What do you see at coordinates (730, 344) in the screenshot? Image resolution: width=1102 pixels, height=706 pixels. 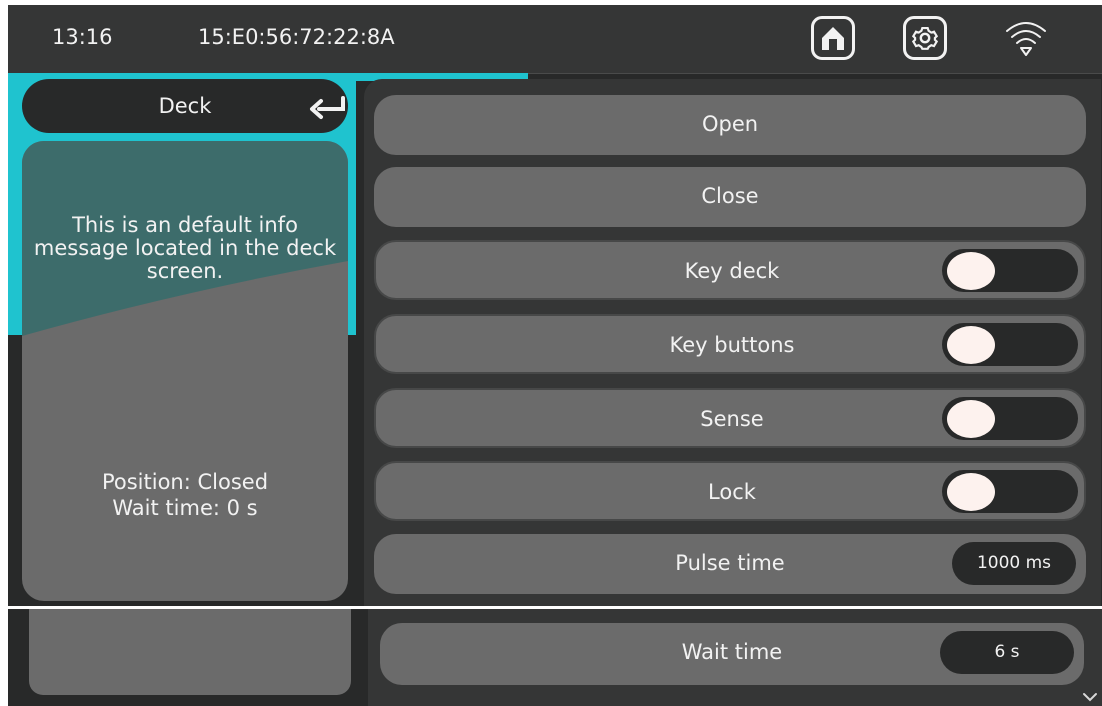 I see `key-buttons-row: Key buttons` at bounding box center [730, 344].